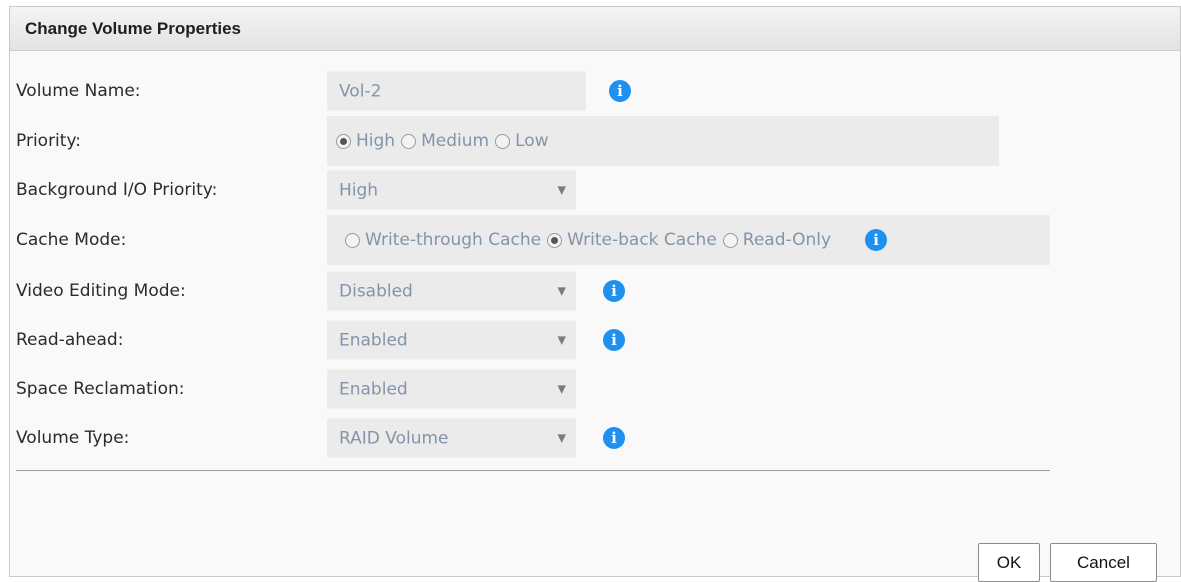 The height and width of the screenshot is (582, 1181). I want to click on dialog-title: Change Volume Properties, so click(133, 28).